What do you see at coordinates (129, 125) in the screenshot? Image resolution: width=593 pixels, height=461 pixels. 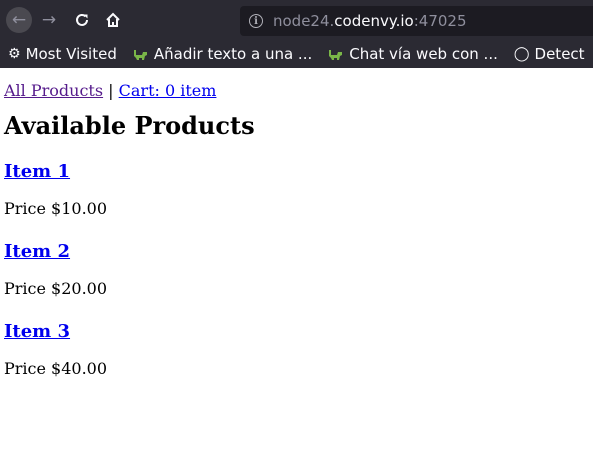 I see `page-title: Available Products` at bounding box center [129, 125].